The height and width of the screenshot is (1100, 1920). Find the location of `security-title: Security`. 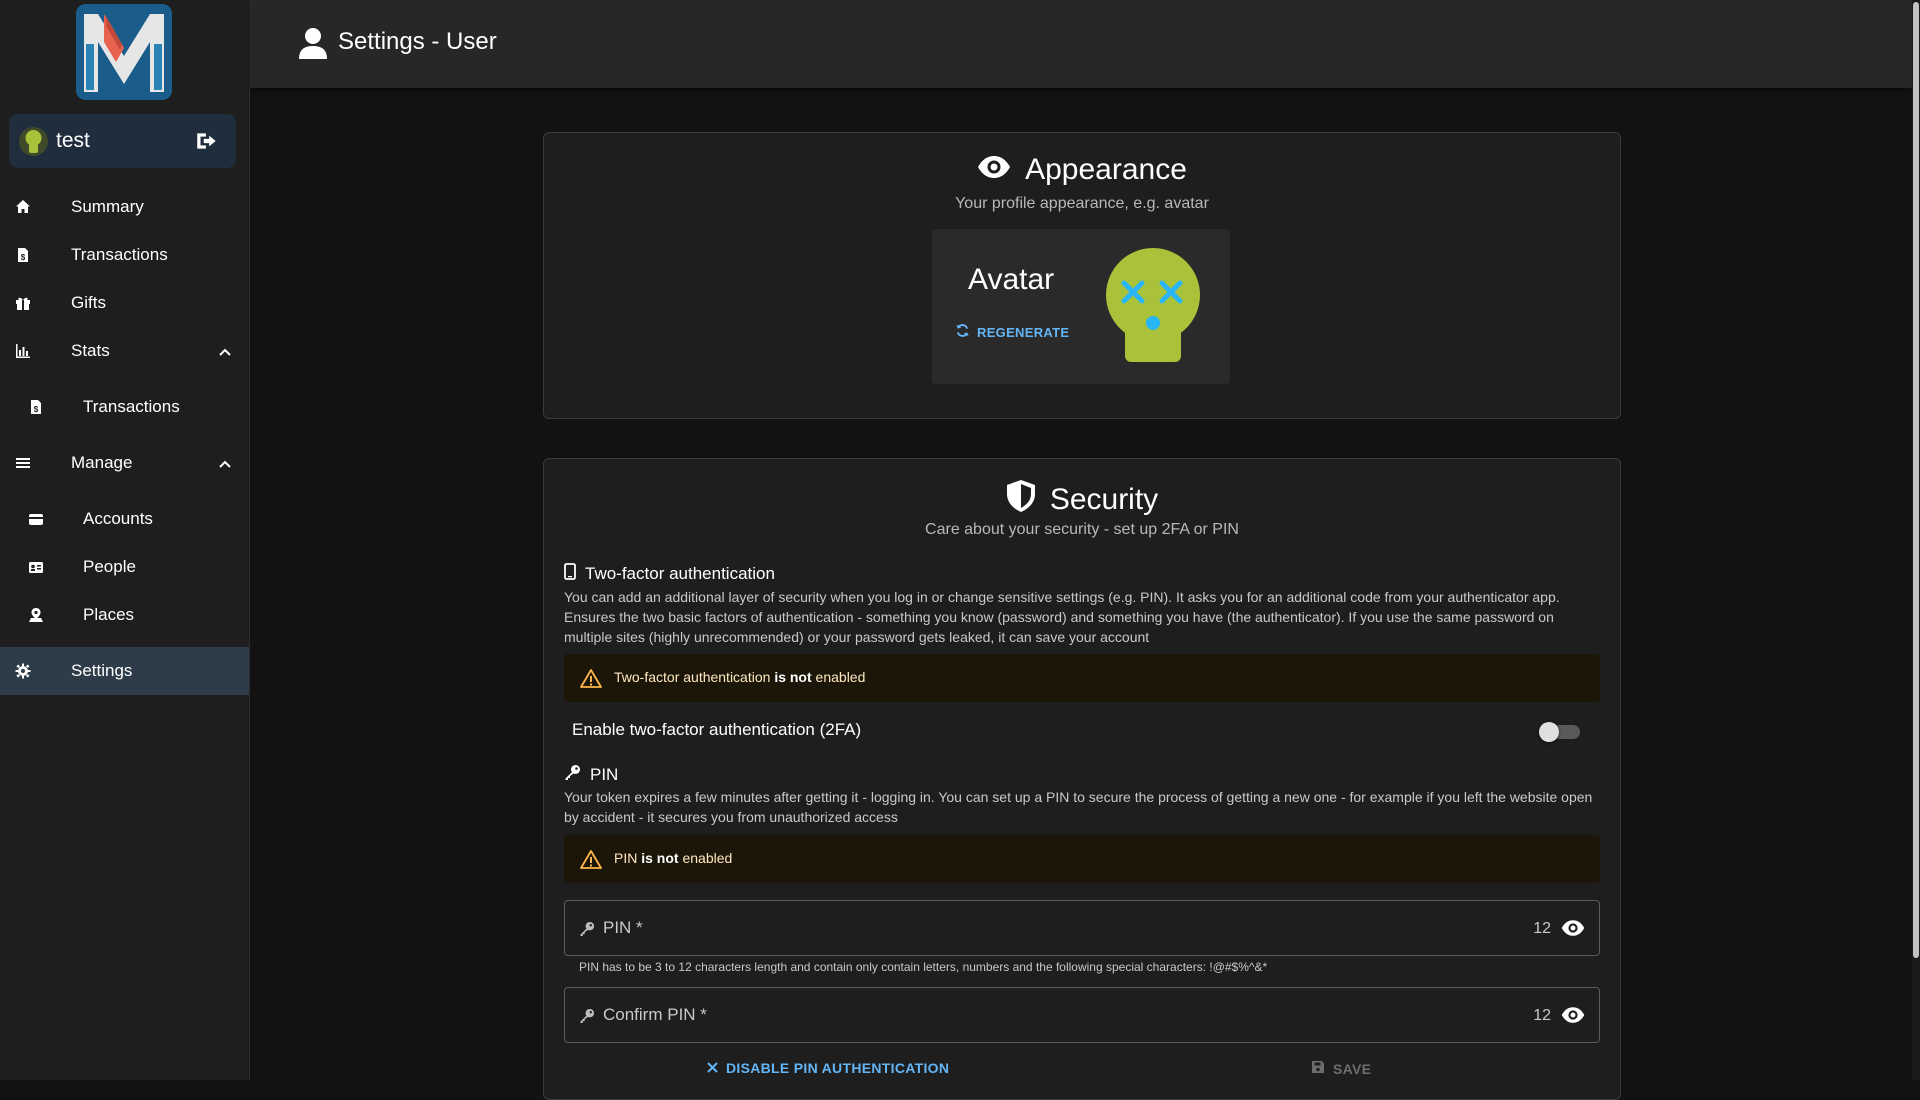

security-title: Security is located at coordinates (1104, 499).